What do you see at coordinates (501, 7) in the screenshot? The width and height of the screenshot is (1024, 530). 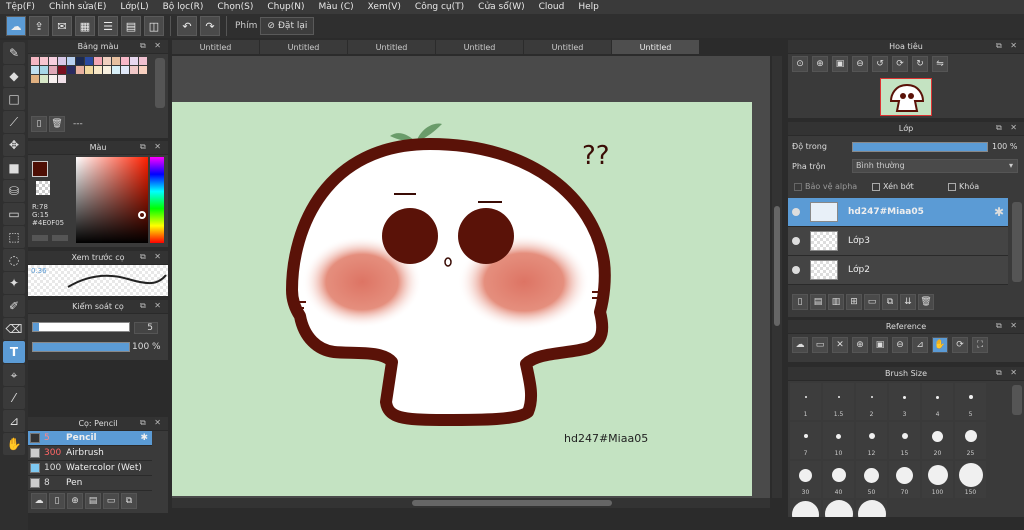 I see `menu-item: Cửa sổ(W)` at bounding box center [501, 7].